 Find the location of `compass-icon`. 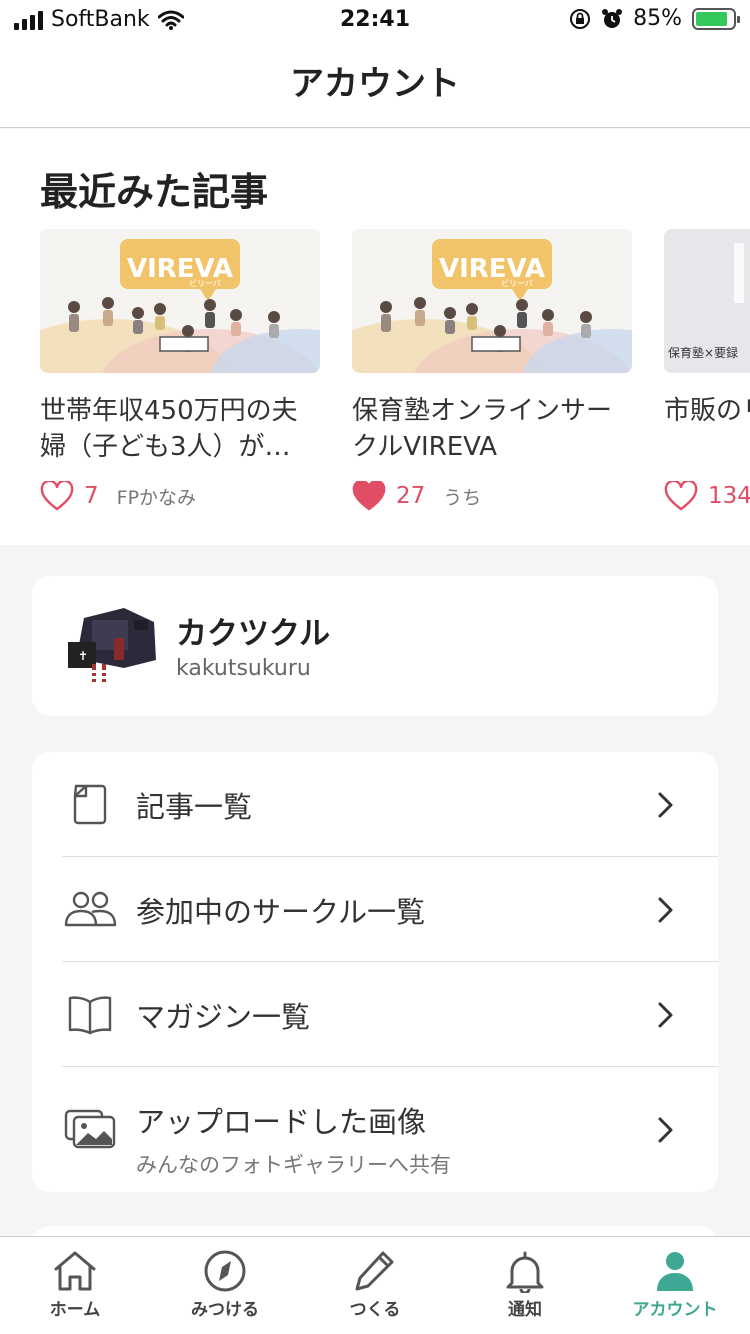

compass-icon is located at coordinates (225, 1271).